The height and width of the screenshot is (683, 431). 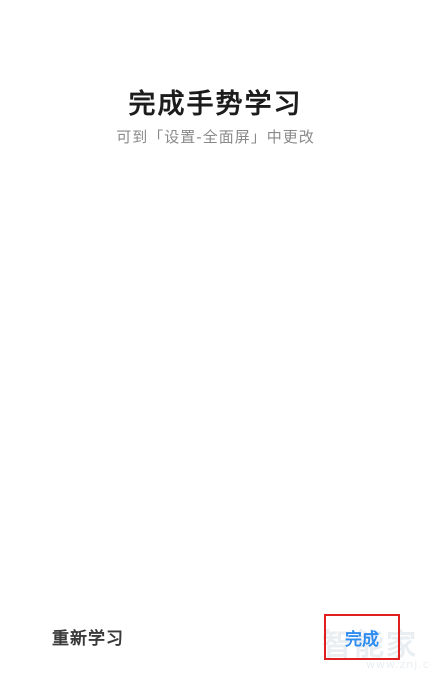 What do you see at coordinates (362, 637) in the screenshot?
I see `done-button: 完成` at bounding box center [362, 637].